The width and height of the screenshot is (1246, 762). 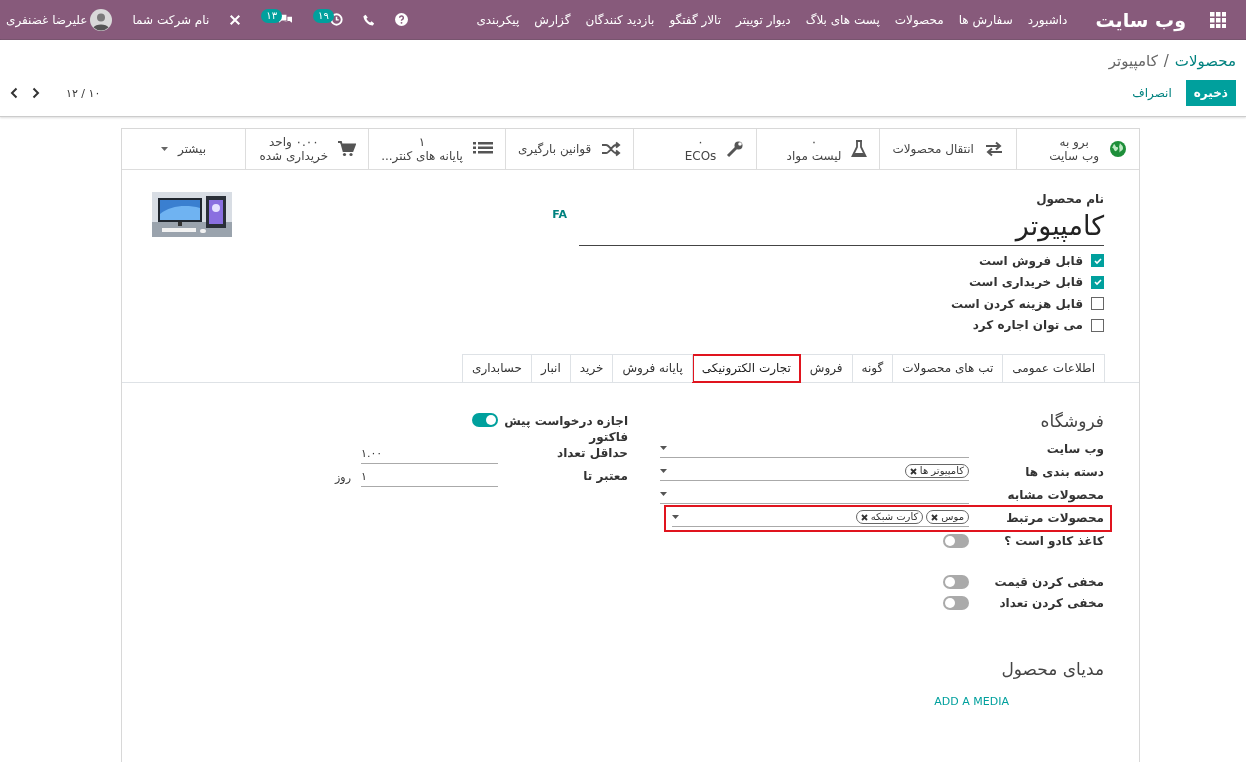 What do you see at coordinates (497, 368) in the screenshot?
I see `tab: حسابداری` at bounding box center [497, 368].